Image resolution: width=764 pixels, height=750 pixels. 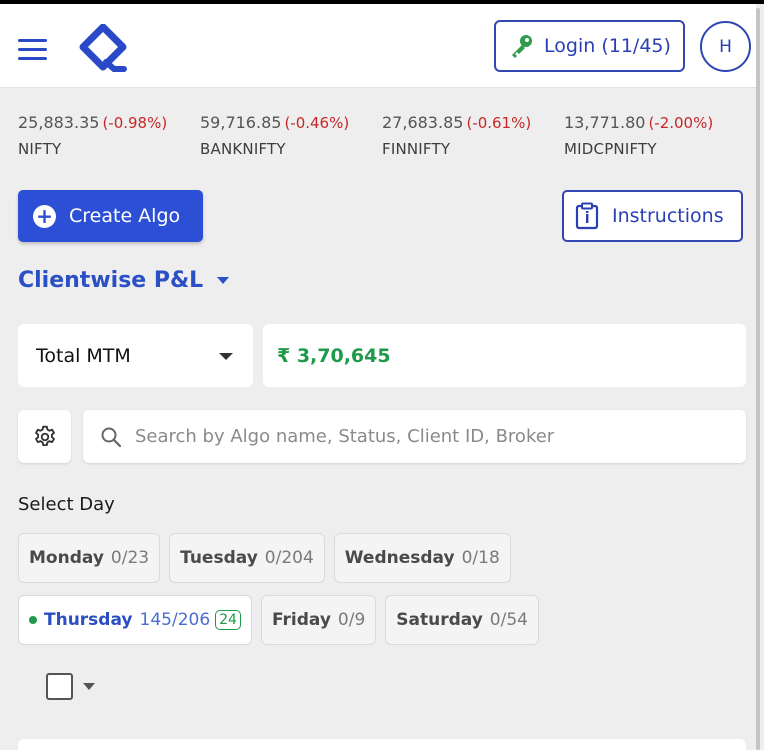 I want to click on index-nifty: 25,883.35 (-0.98%) NIFTY, so click(x=109, y=135).